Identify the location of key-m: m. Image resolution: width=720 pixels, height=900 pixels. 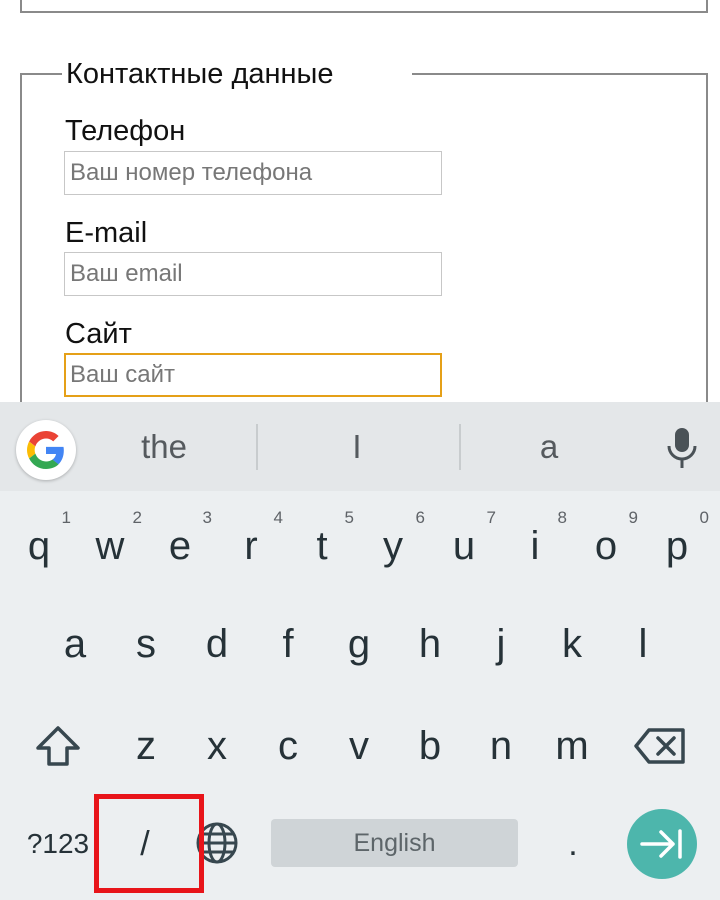
(572, 744).